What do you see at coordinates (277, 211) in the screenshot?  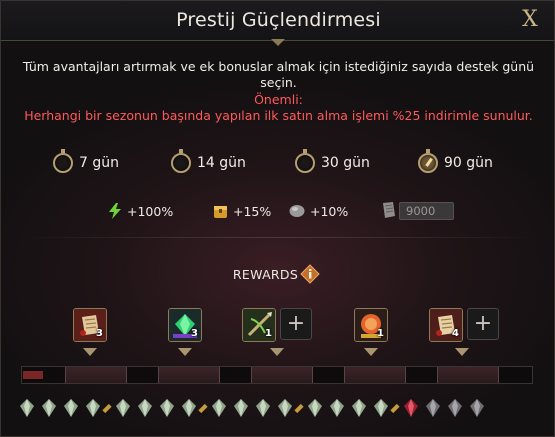 I see `bonus-list: +100% +15% +10%` at bounding box center [277, 211].